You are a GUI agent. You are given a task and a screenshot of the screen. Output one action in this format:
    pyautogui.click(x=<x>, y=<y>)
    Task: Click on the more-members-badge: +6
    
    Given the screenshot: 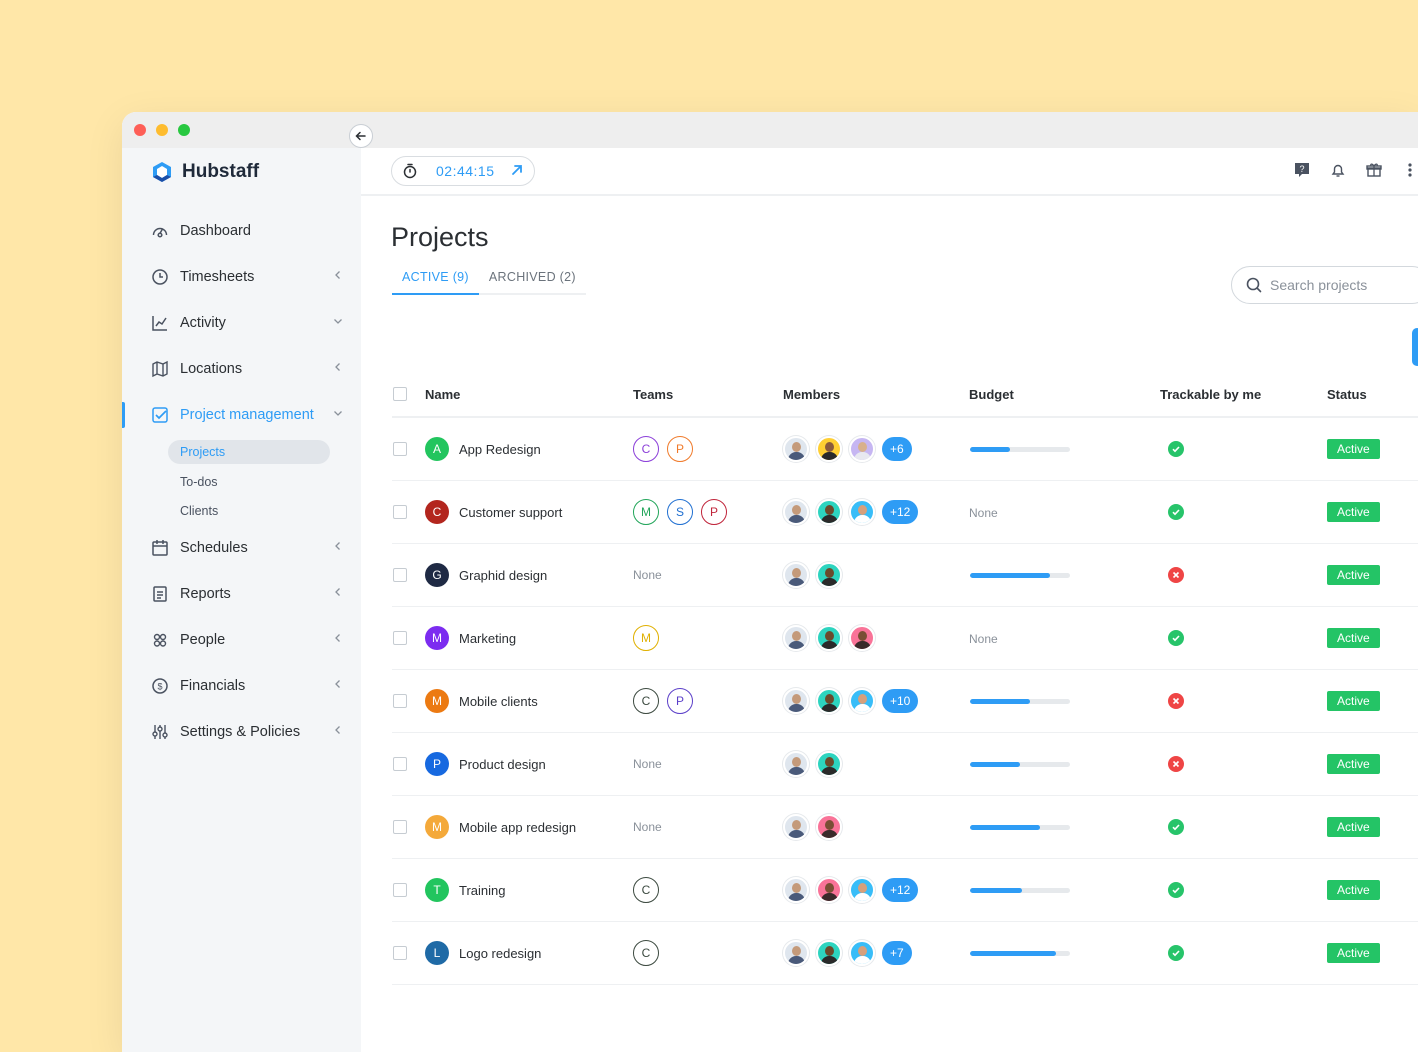 What is the action you would take?
    pyautogui.click(x=897, y=449)
    